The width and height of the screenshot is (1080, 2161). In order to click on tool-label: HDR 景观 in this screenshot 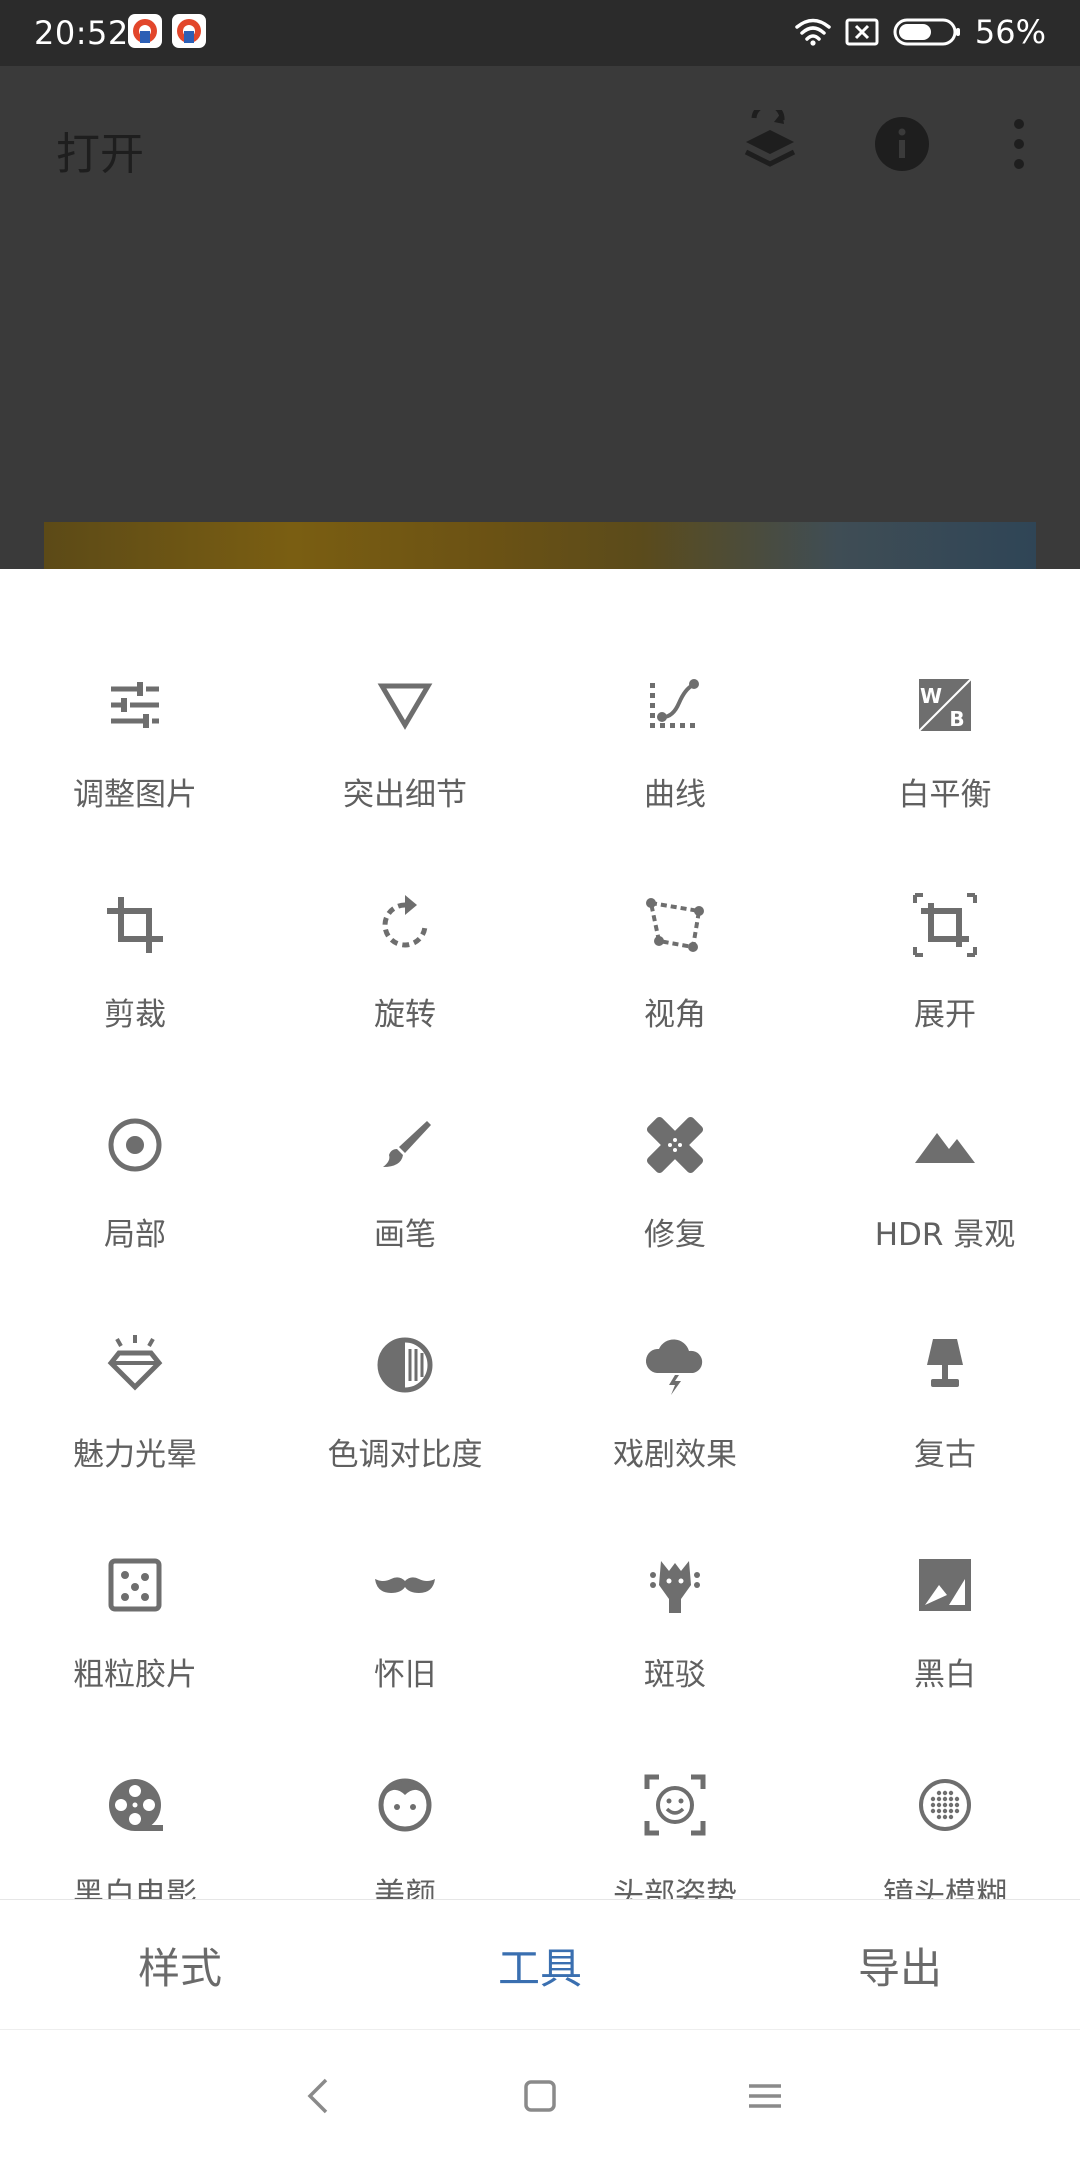, I will do `click(945, 1235)`.